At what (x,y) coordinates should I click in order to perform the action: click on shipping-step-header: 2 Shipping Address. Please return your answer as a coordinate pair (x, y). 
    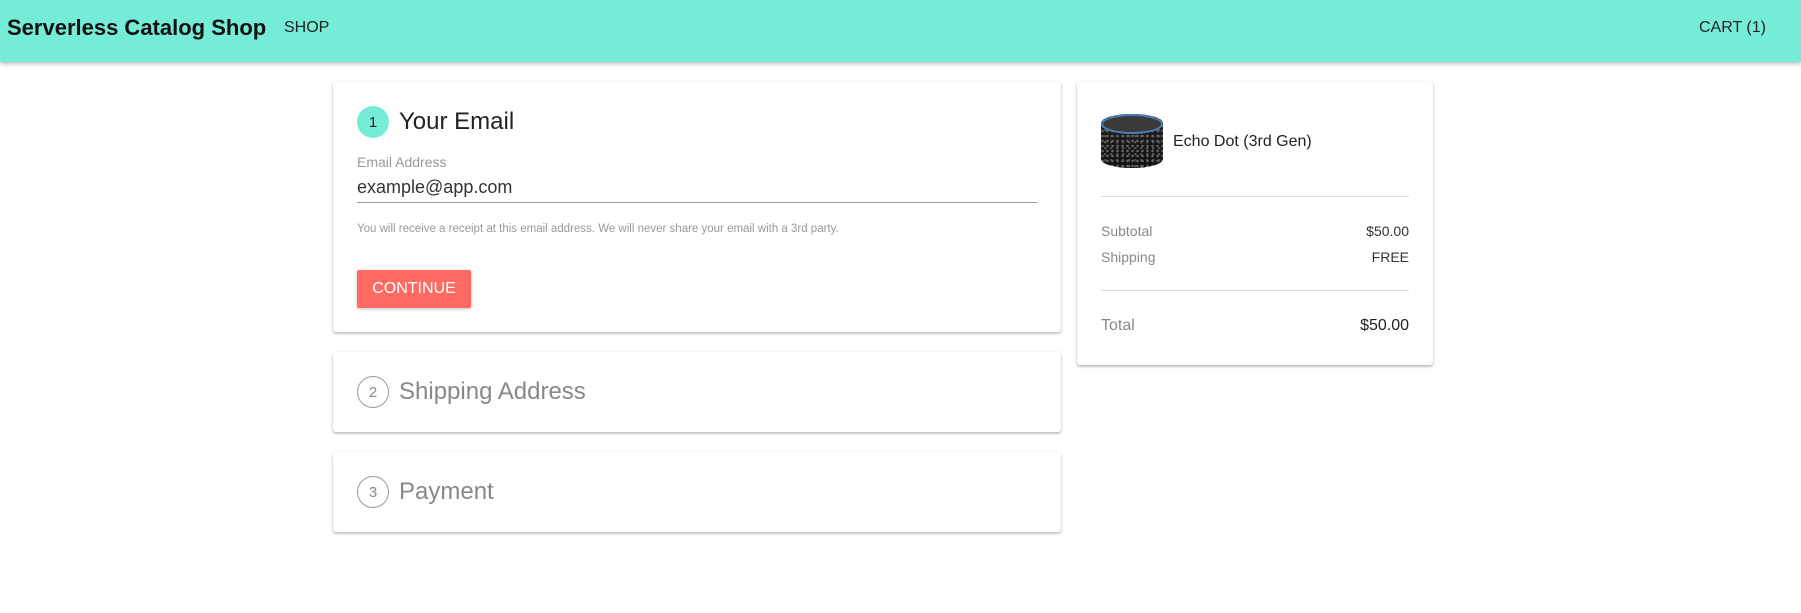
    Looking at the image, I should click on (471, 392).